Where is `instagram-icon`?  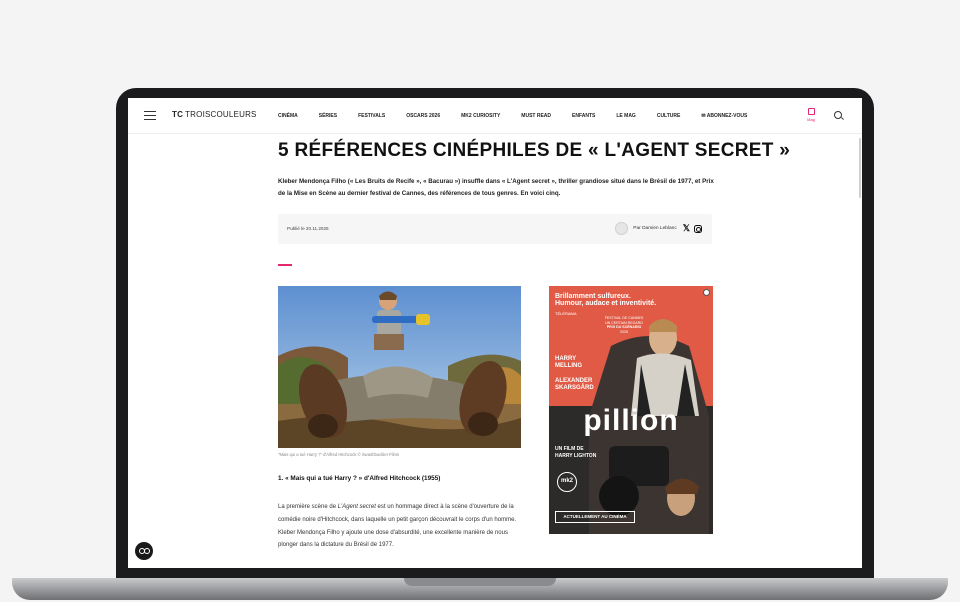 instagram-icon is located at coordinates (698, 228).